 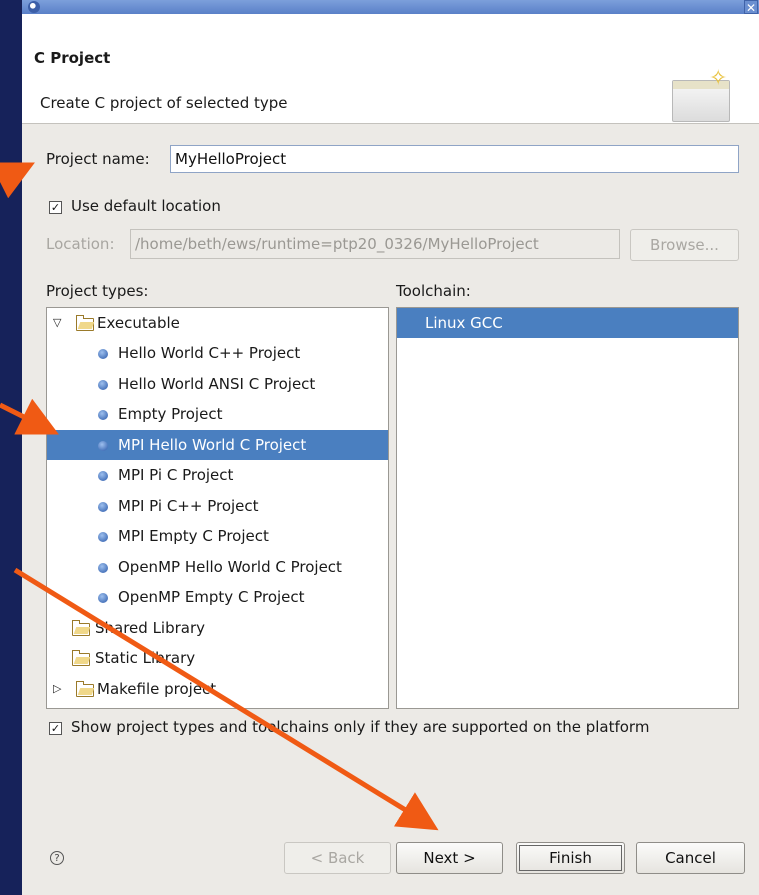 What do you see at coordinates (85, 323) in the screenshot?
I see `folder-open-icon` at bounding box center [85, 323].